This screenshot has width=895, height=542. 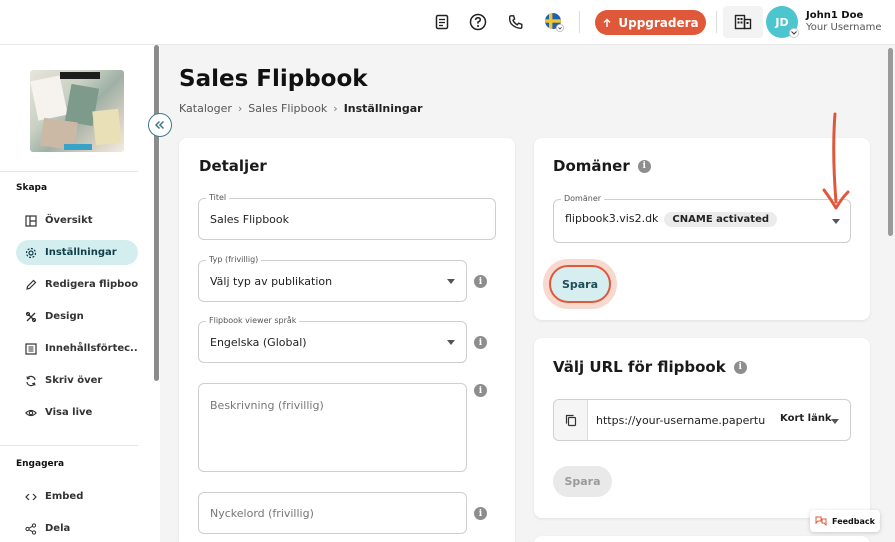 I want to click on sidebar-item-design: Design, so click(x=77, y=316).